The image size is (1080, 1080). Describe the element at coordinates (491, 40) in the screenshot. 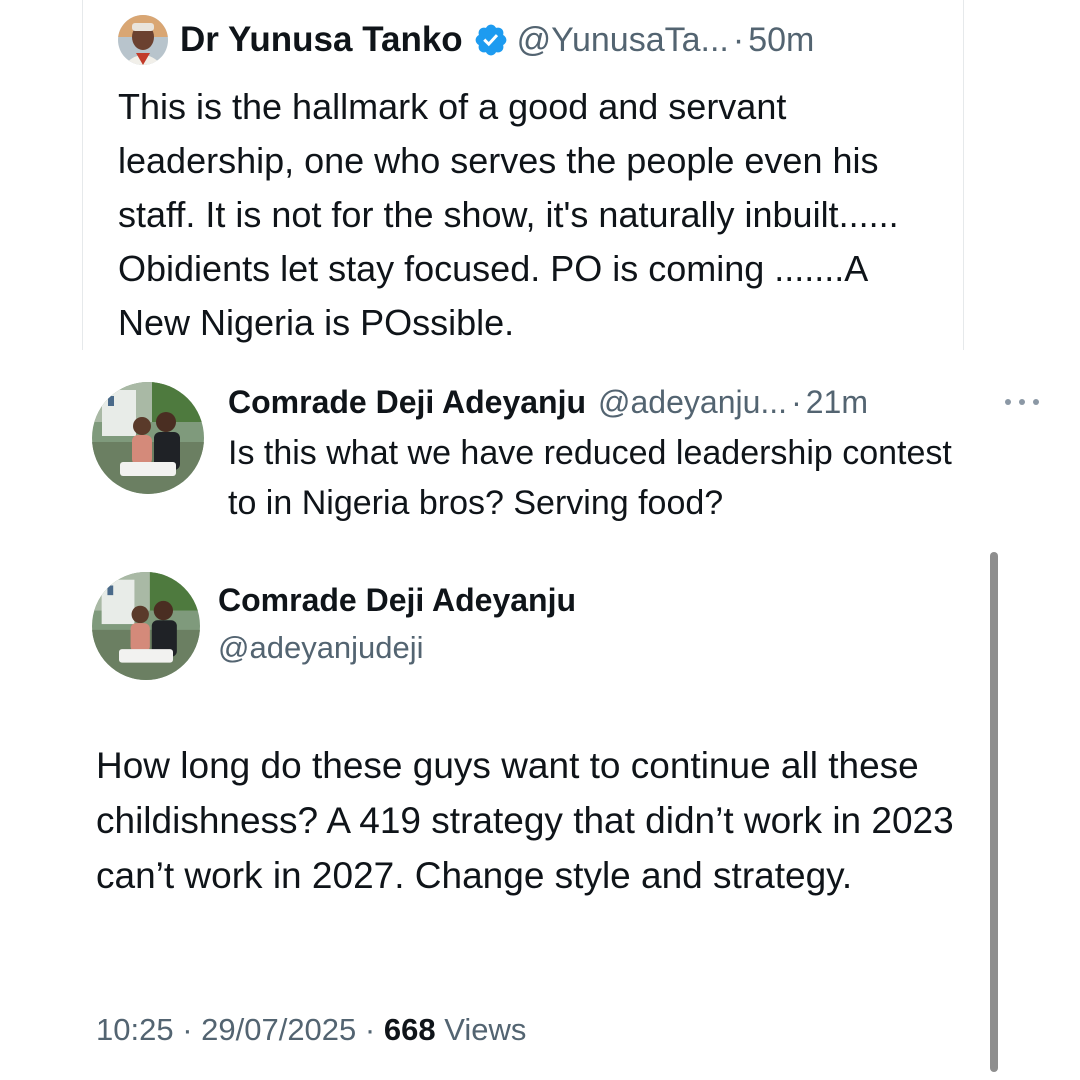

I see `verified-badge-icon` at that location.